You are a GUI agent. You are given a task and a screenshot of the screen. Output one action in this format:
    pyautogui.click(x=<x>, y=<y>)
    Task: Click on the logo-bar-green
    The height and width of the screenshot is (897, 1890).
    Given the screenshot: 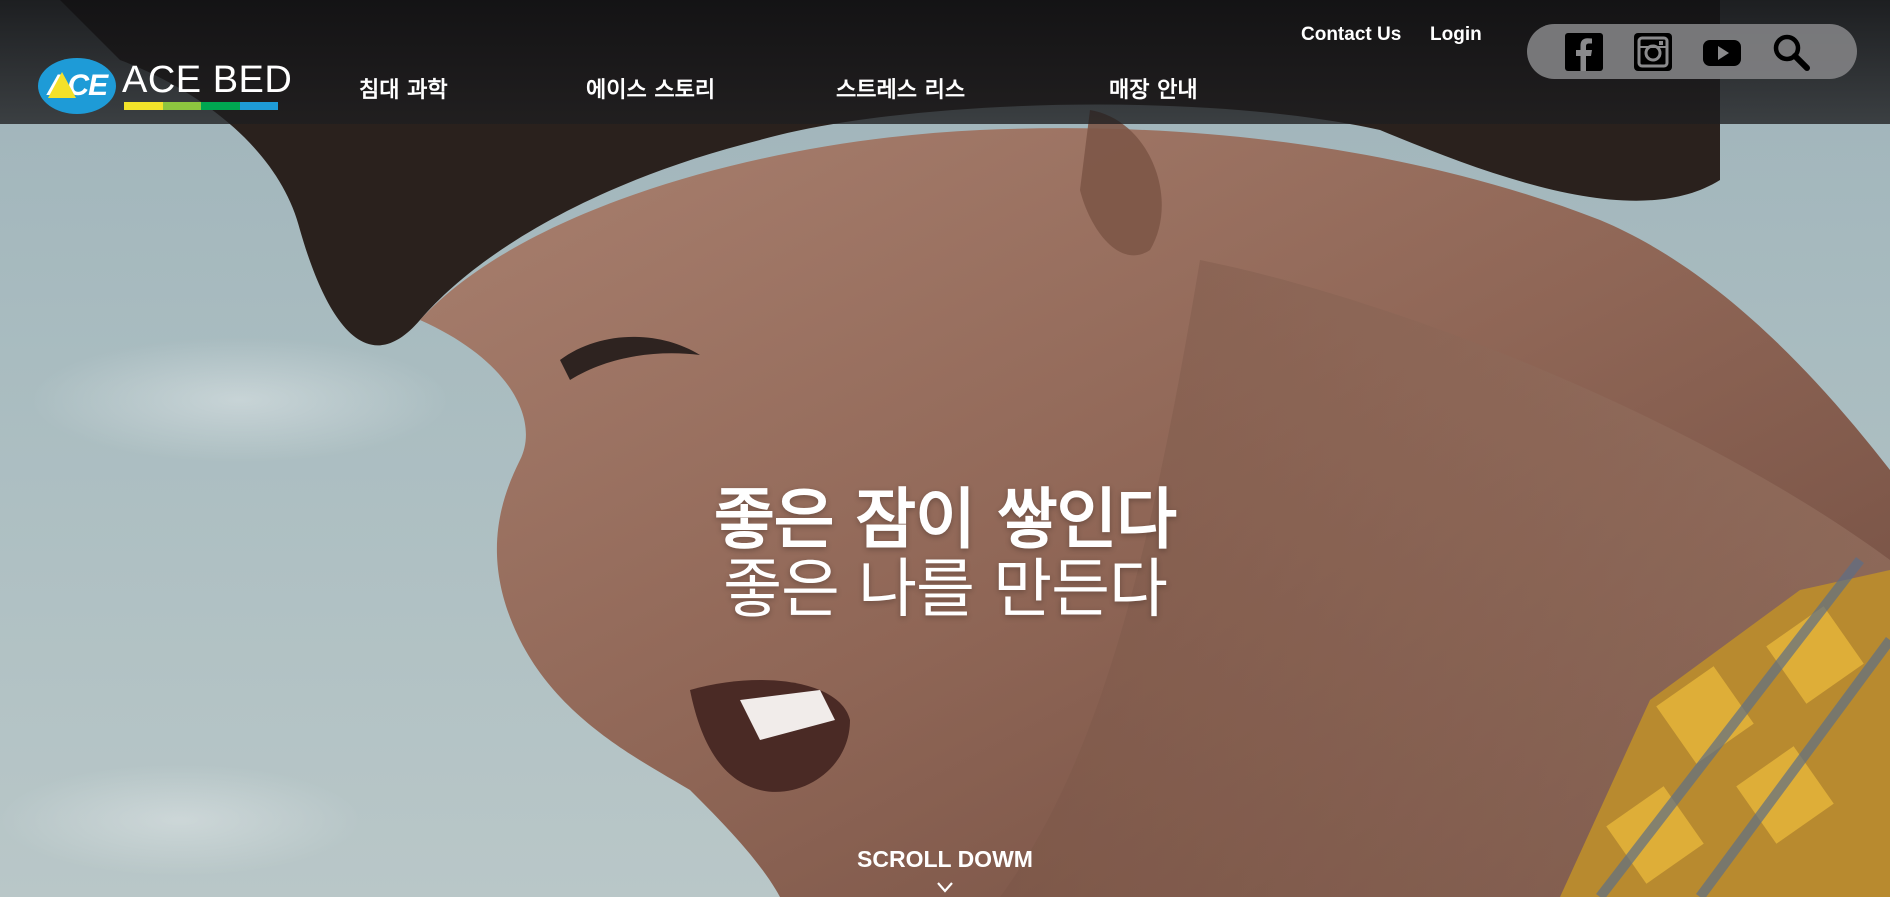 What is the action you would take?
    pyautogui.click(x=181, y=106)
    